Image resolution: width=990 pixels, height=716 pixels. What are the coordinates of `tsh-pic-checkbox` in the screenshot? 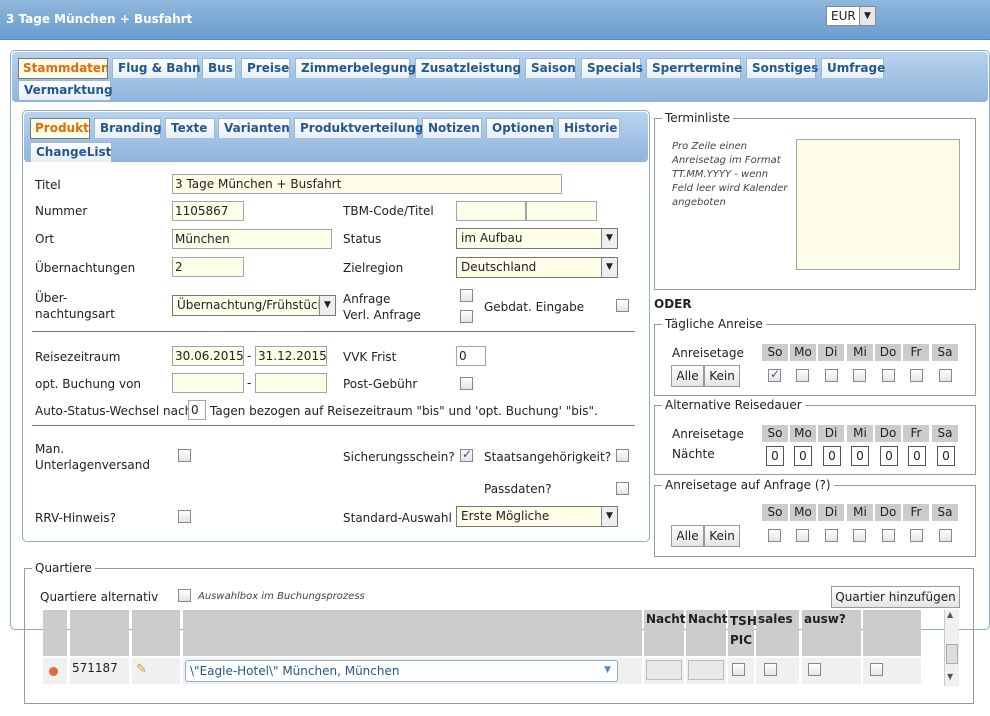 It's located at (738, 669).